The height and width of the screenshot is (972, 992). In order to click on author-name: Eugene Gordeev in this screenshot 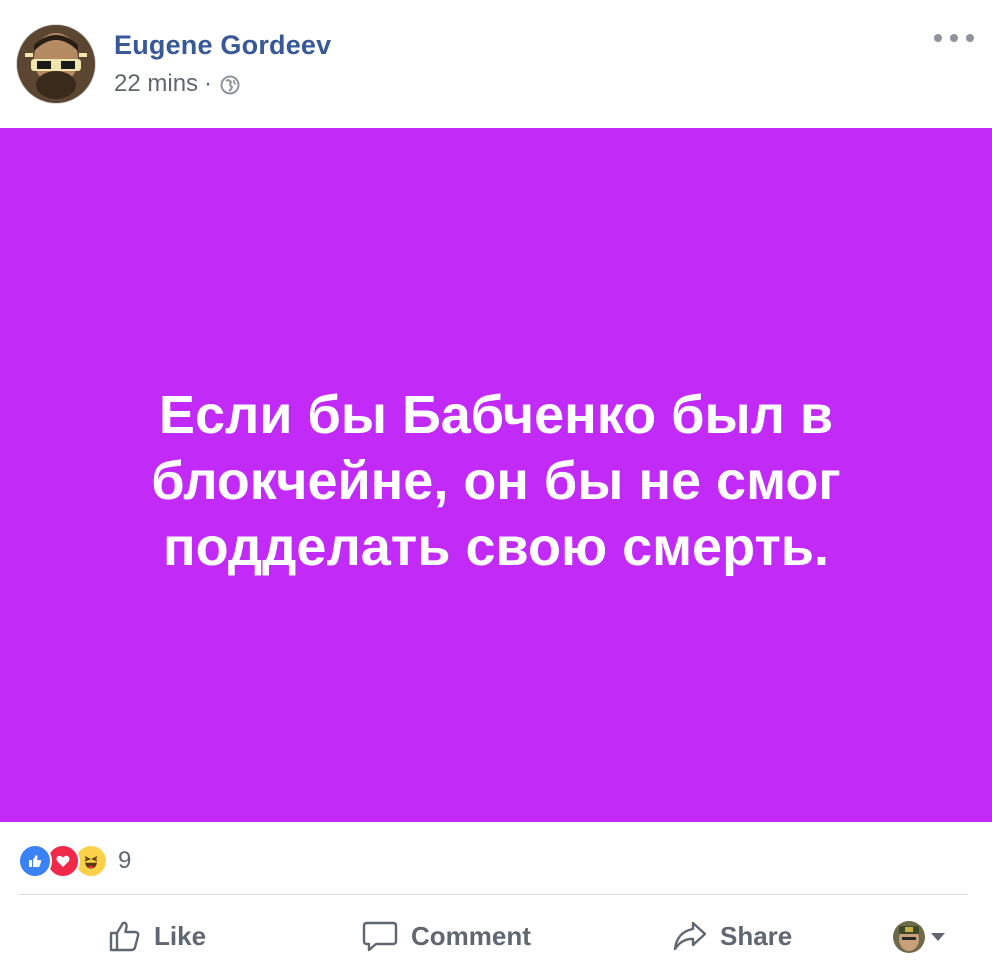, I will do `click(222, 45)`.